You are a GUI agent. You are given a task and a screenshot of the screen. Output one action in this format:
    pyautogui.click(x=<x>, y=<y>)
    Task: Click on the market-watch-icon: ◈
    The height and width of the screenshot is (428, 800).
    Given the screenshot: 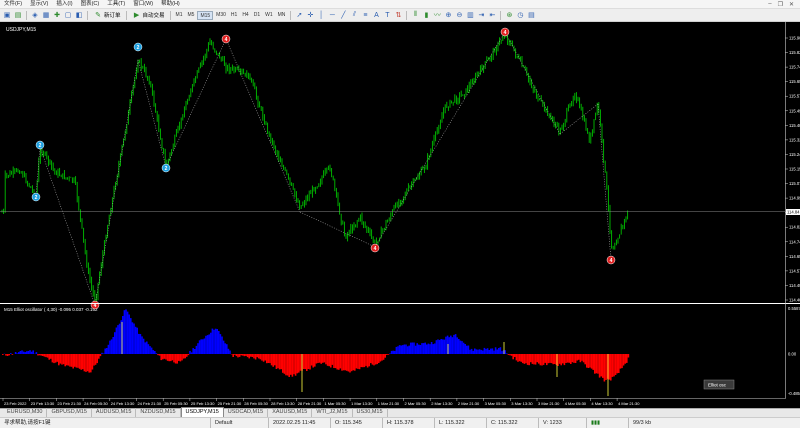 What is the action you would take?
    pyautogui.click(x=35, y=15)
    